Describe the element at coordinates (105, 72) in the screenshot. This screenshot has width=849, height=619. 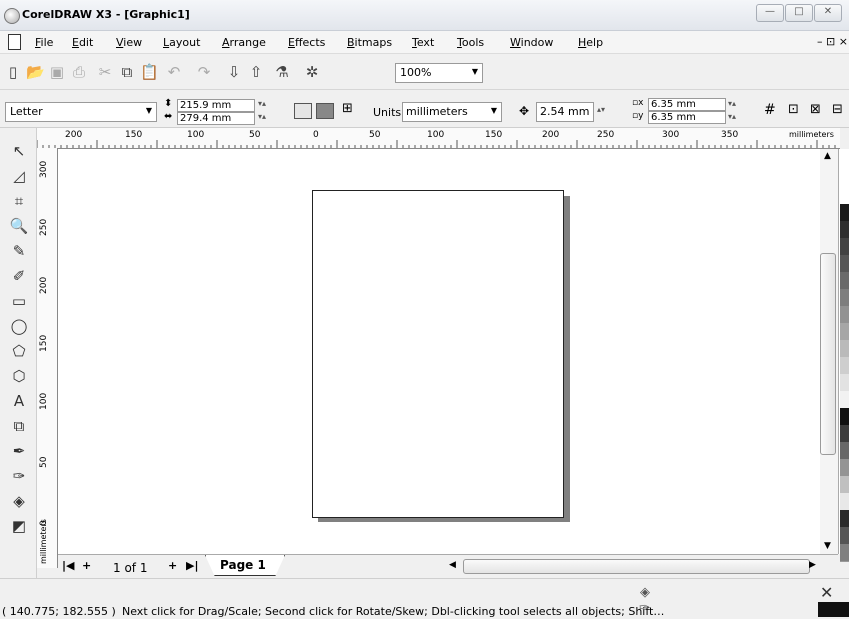
I see `cut-icon: ✂` at that location.